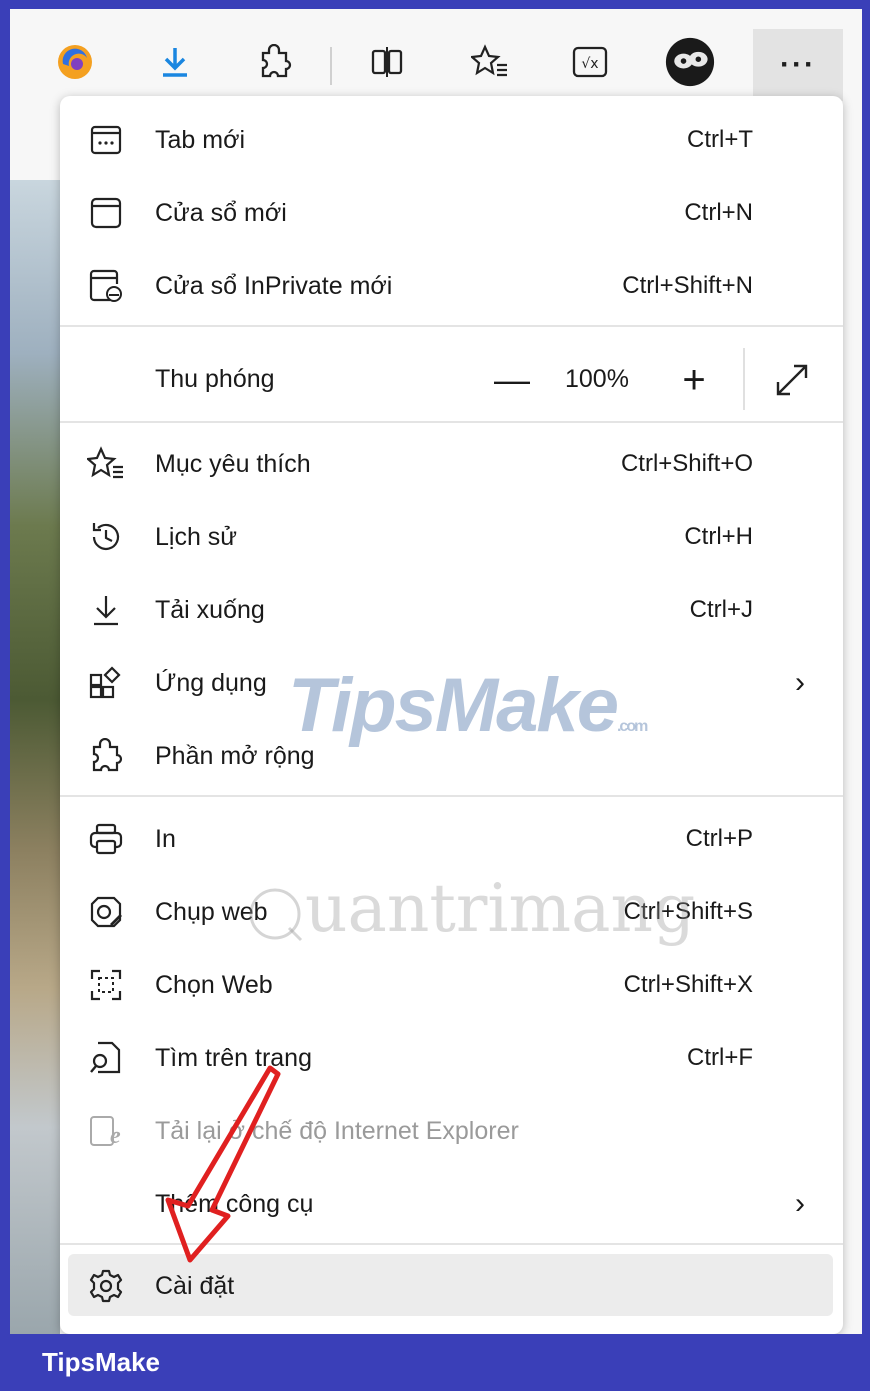 Image resolution: width=870 pixels, height=1391 pixels. Describe the element at coordinates (719, 838) in the screenshot. I see `menu-item-shortcut: Ctrl+P` at that location.